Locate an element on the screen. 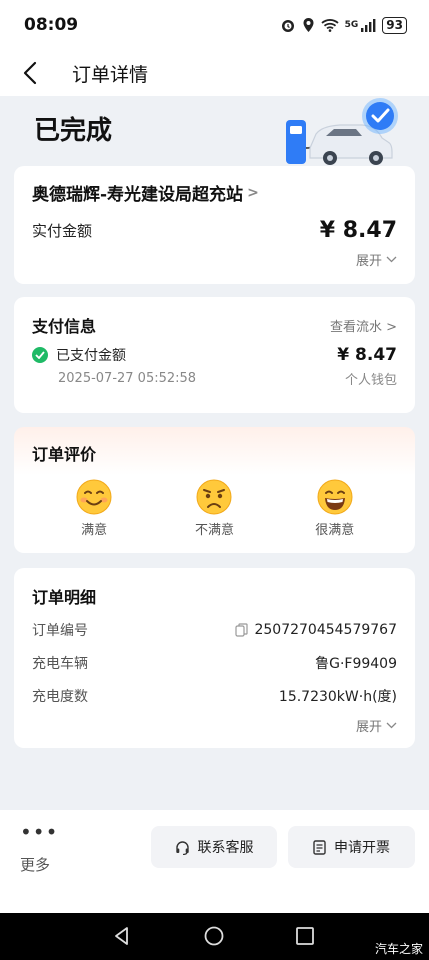 This screenshot has height=960, width=429. check-circle-icon is located at coordinates (40, 355).